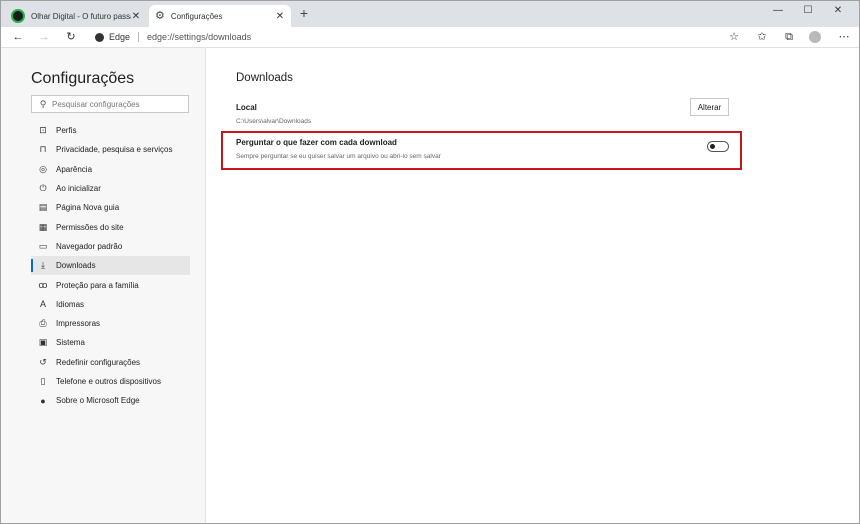 The height and width of the screenshot is (524, 860). I want to click on sidebar-item-aparencia: ◎ Aparência, so click(110, 169).